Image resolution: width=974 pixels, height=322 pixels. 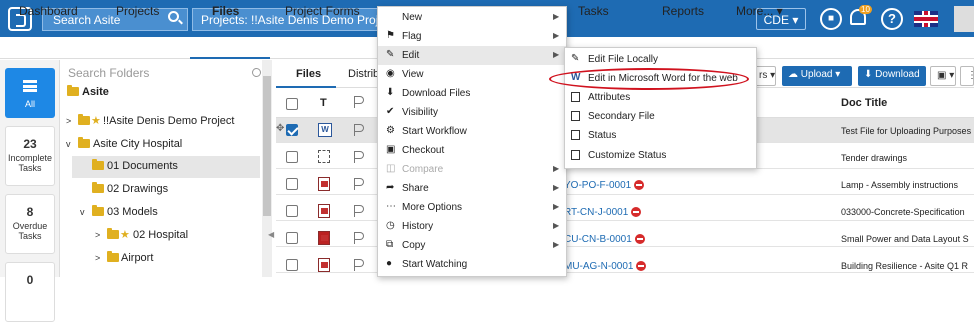 I want to click on history-icon: ◷, so click(x=390, y=225).